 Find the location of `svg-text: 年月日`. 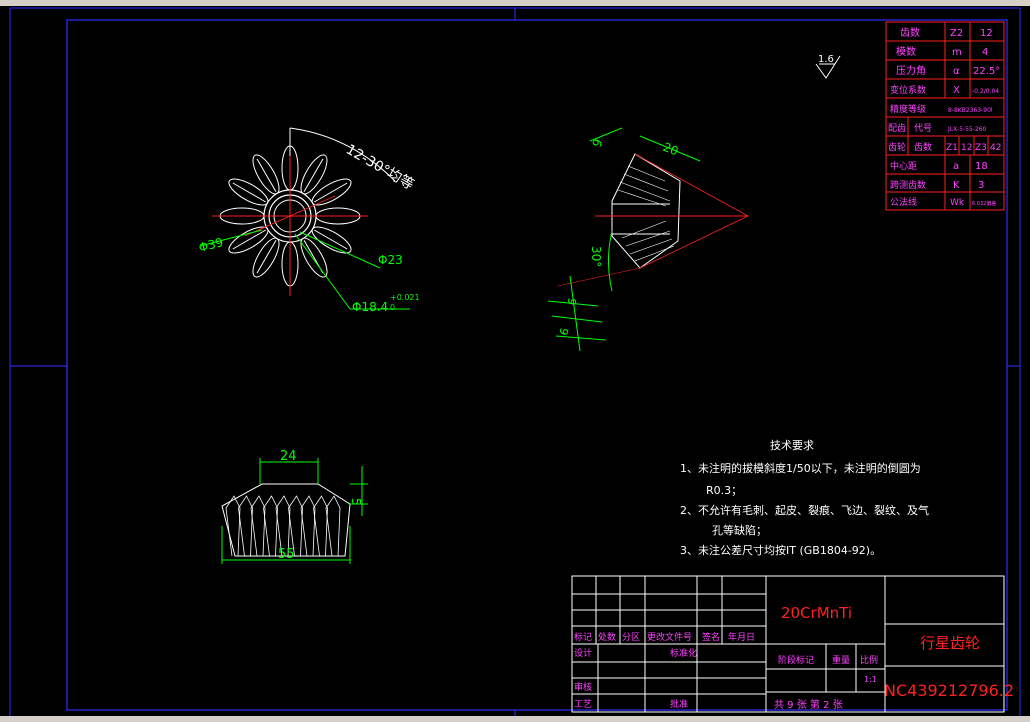

svg-text: 年月日 is located at coordinates (741, 637).